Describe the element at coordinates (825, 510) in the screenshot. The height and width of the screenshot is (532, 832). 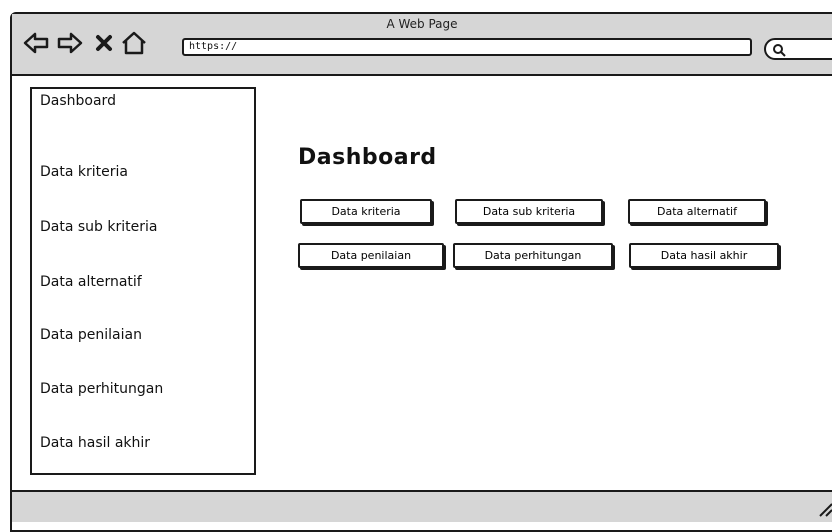
I see `resize-grip-icon` at that location.